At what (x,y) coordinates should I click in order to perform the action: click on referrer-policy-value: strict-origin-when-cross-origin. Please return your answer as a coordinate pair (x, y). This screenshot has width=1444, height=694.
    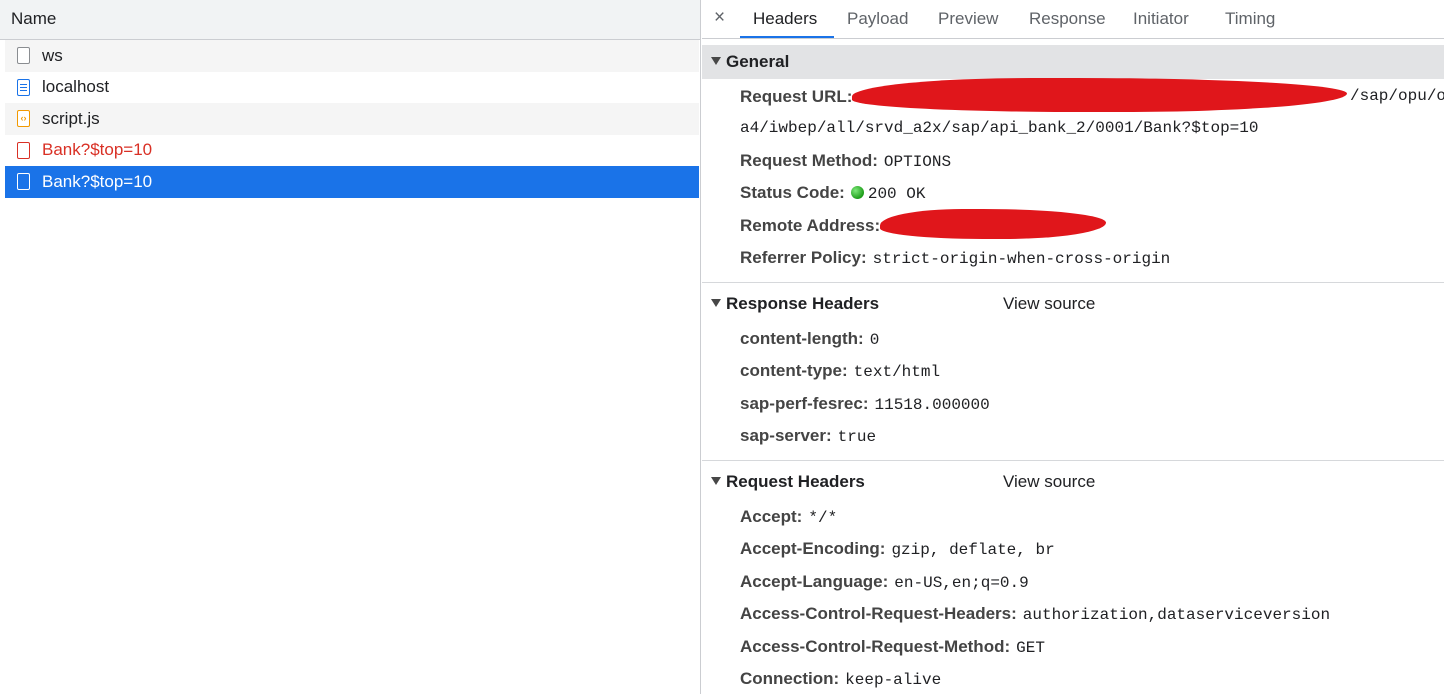
    Looking at the image, I should click on (1021, 259).